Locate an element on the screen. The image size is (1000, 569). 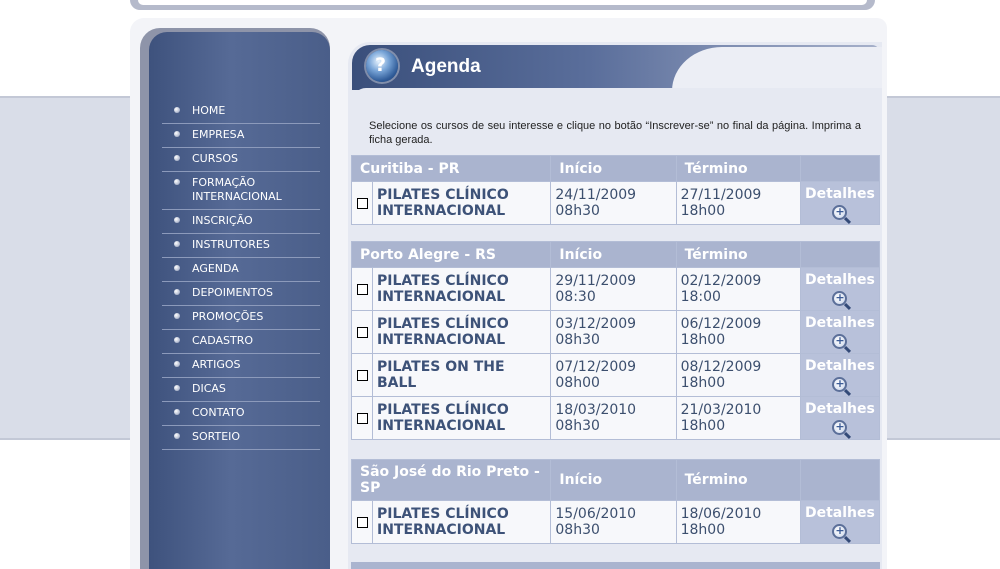
header-under is located at coordinates (617, 95).